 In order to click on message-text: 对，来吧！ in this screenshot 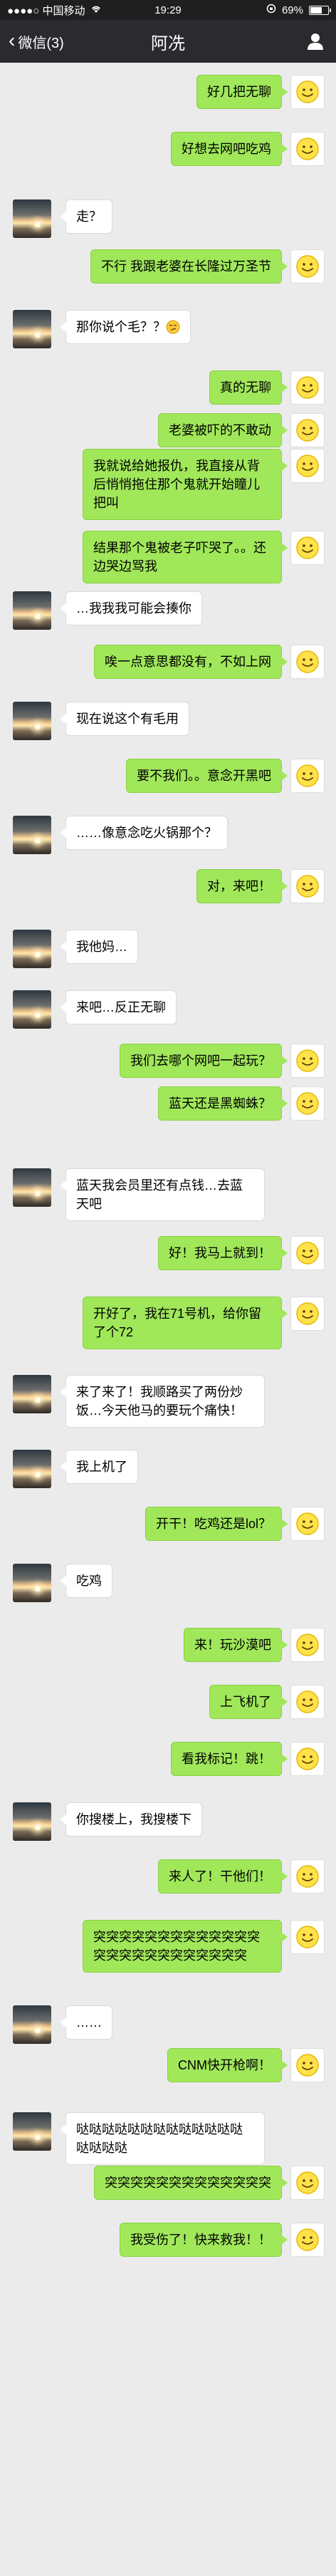, I will do `click(239, 886)`.